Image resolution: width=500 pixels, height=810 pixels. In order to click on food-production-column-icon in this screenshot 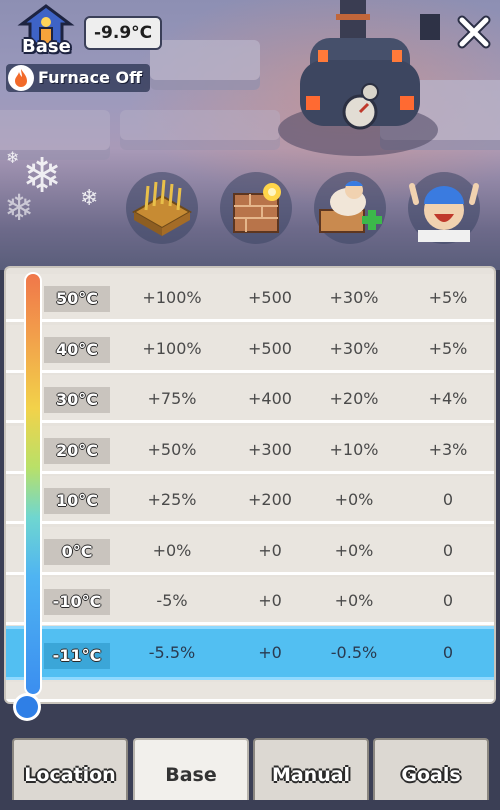, I will do `click(162, 208)`.